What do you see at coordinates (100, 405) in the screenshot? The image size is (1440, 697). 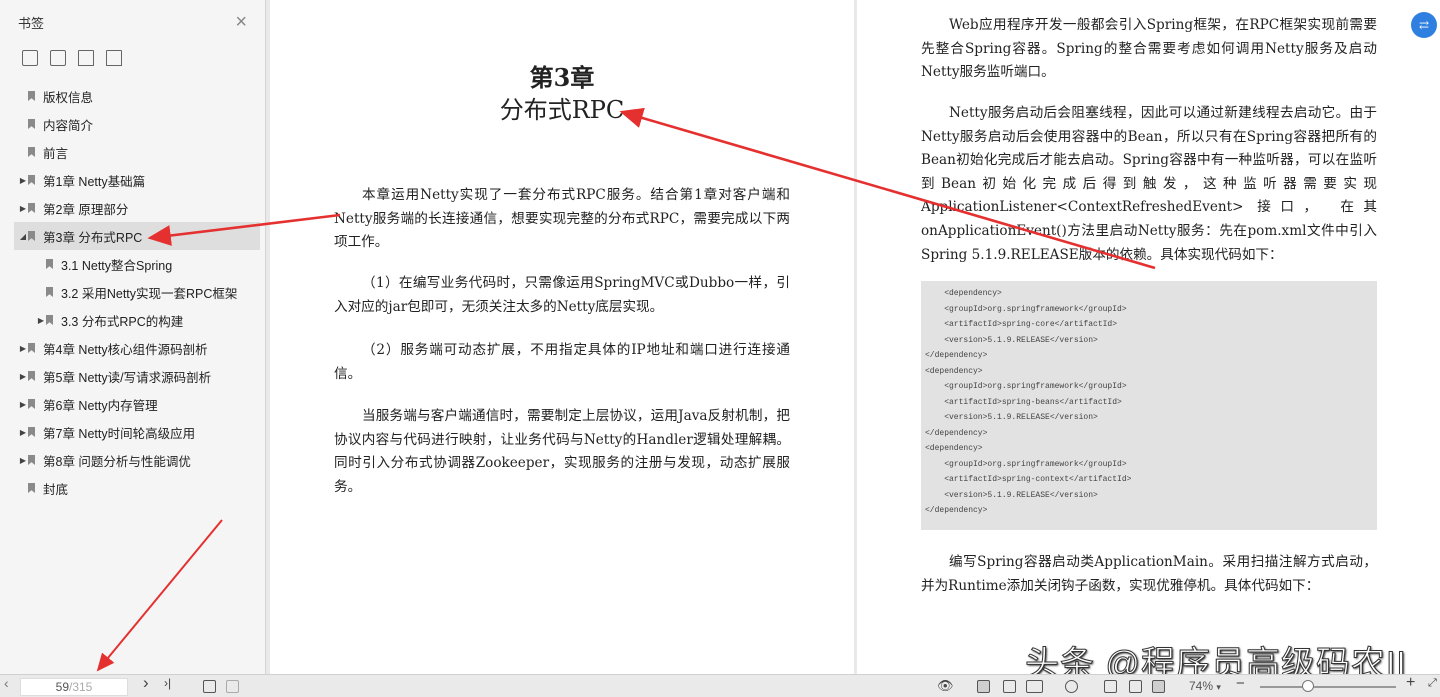 I see `toc-item-label: 第6章 Netty内存管理` at bounding box center [100, 405].